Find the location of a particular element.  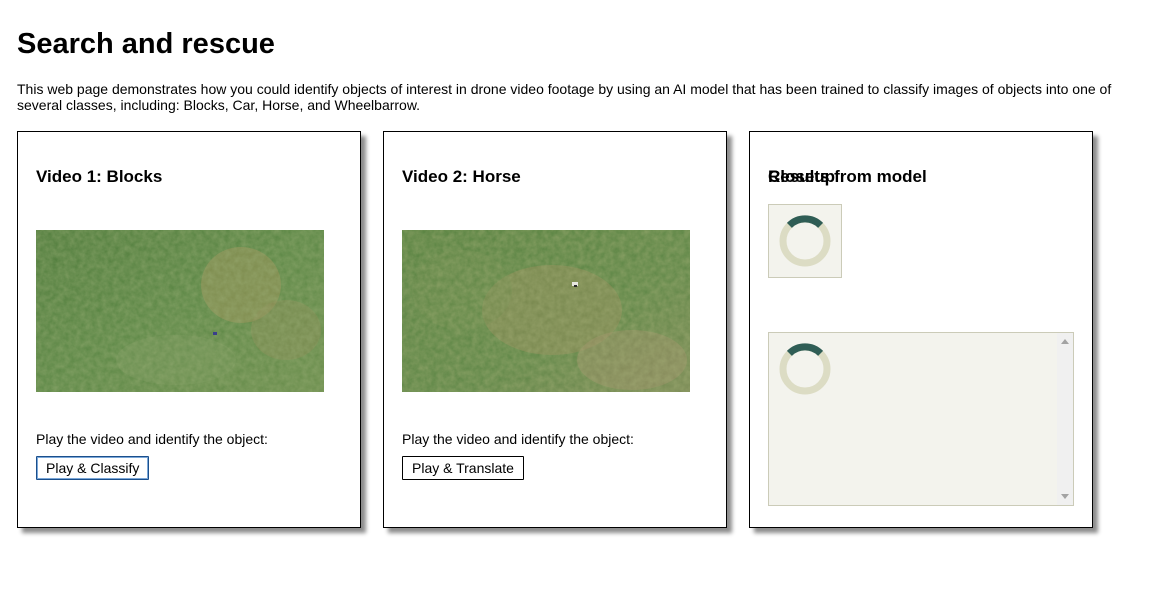

video1-drone-footage is located at coordinates (180, 311).